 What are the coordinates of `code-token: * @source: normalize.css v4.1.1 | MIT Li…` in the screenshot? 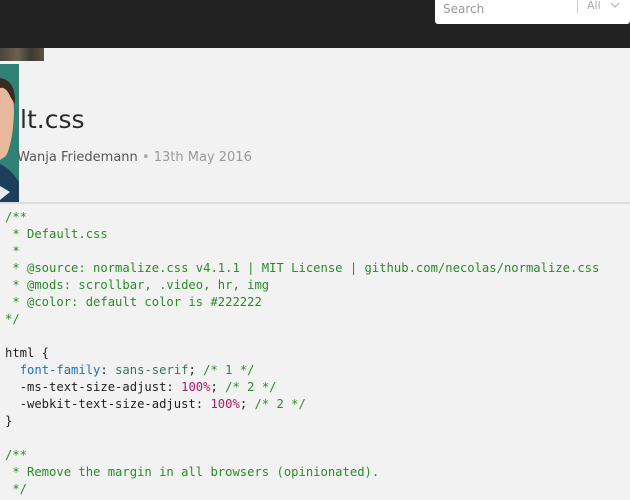 It's located at (302, 268).